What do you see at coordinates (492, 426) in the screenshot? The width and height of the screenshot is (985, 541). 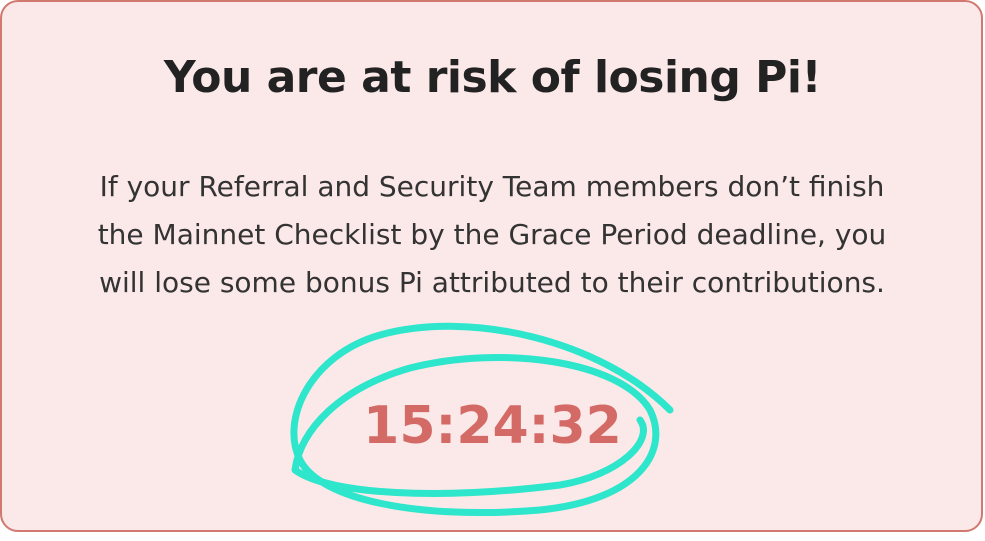 I see `countdown-timer: 15:24:32` at bounding box center [492, 426].